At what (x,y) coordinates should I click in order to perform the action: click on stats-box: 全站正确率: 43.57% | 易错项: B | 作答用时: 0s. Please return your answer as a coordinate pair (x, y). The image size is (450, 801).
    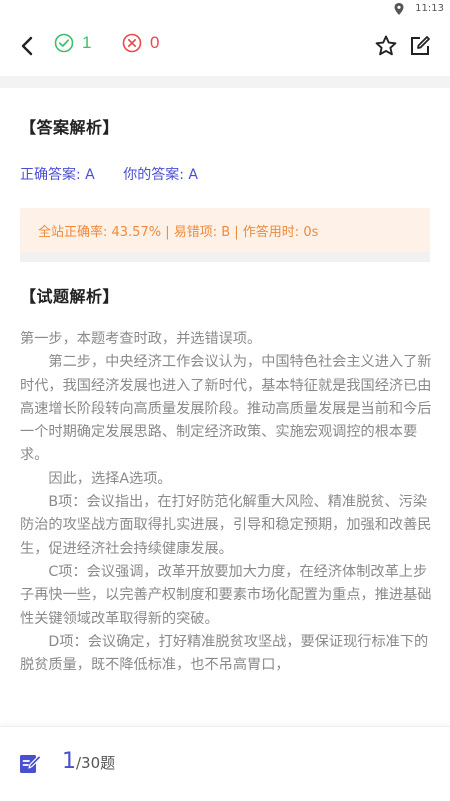
    Looking at the image, I should click on (225, 230).